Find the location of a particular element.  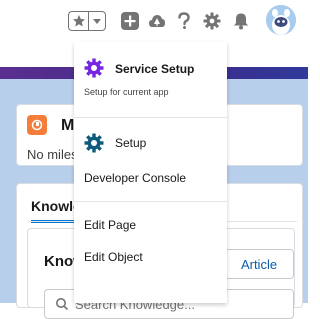

global-header is located at coordinates (154, 21).